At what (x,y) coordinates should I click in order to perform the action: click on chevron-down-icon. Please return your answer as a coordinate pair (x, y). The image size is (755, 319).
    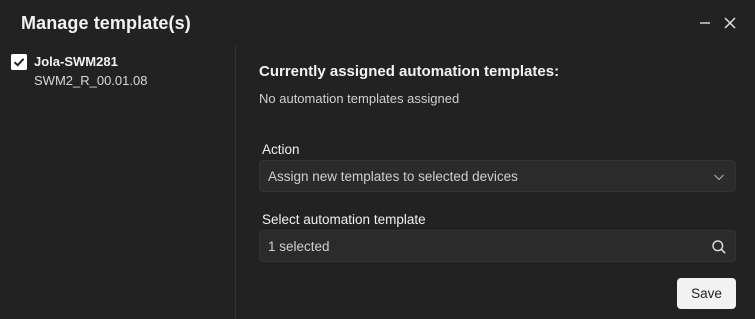
    Looking at the image, I should click on (719, 177).